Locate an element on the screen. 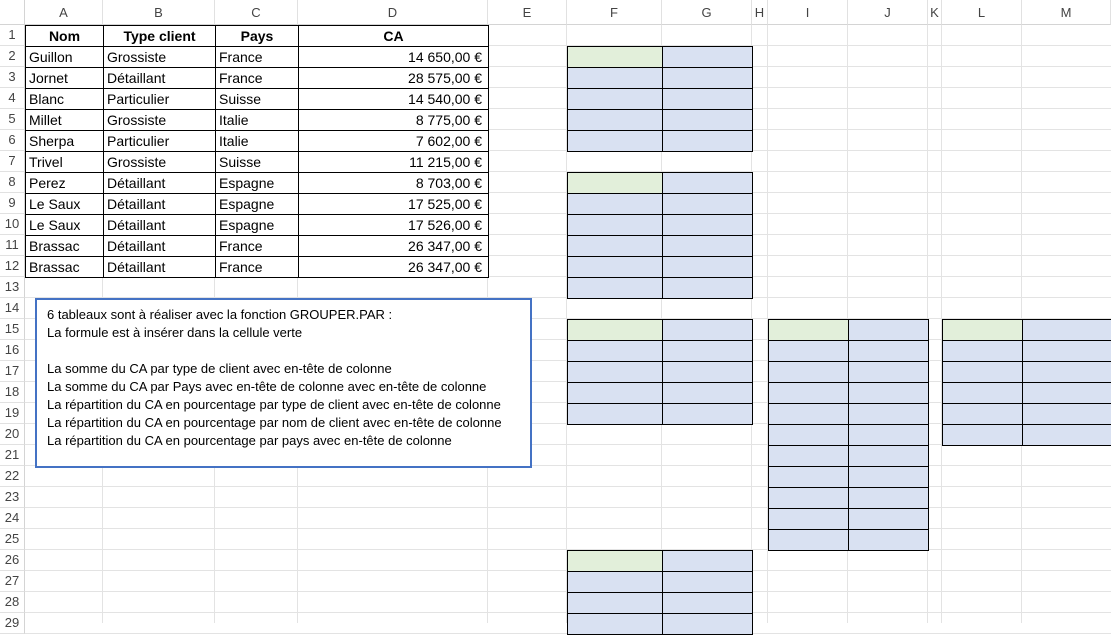 The height and width of the screenshot is (635, 1111). row-header: 29 is located at coordinates (12, 623).